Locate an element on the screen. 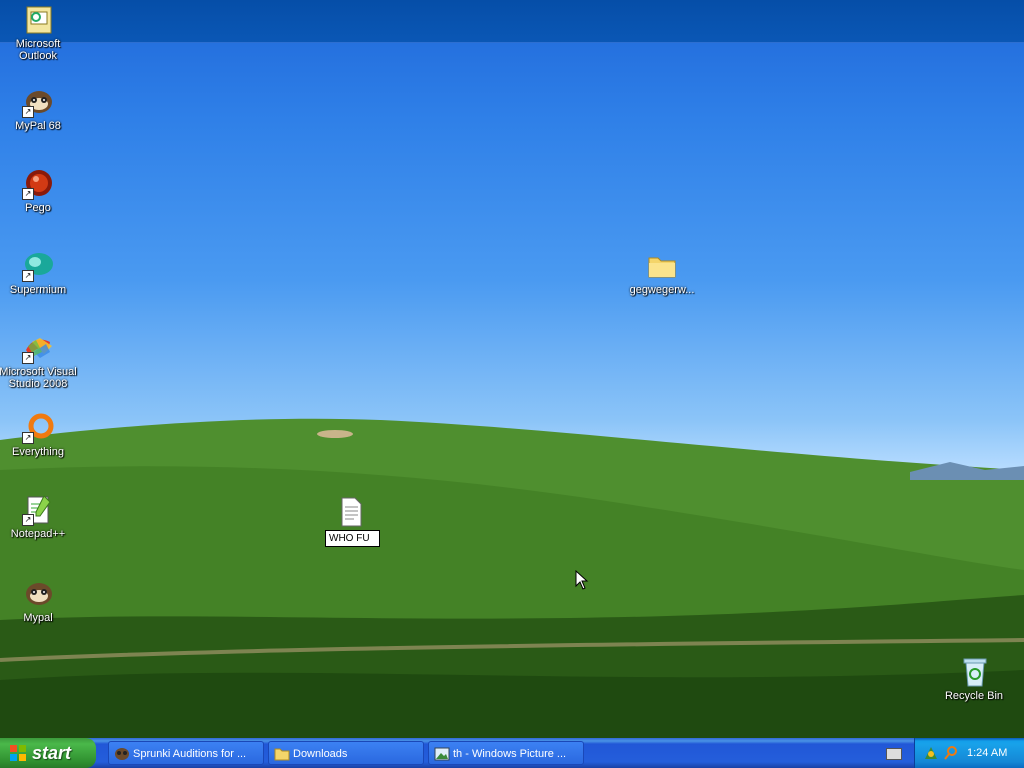 This screenshot has width=1024, height=768. desktop-icon-visual-studio: ↗ Microsoft Visual Studio 2008 is located at coordinates (39, 361).